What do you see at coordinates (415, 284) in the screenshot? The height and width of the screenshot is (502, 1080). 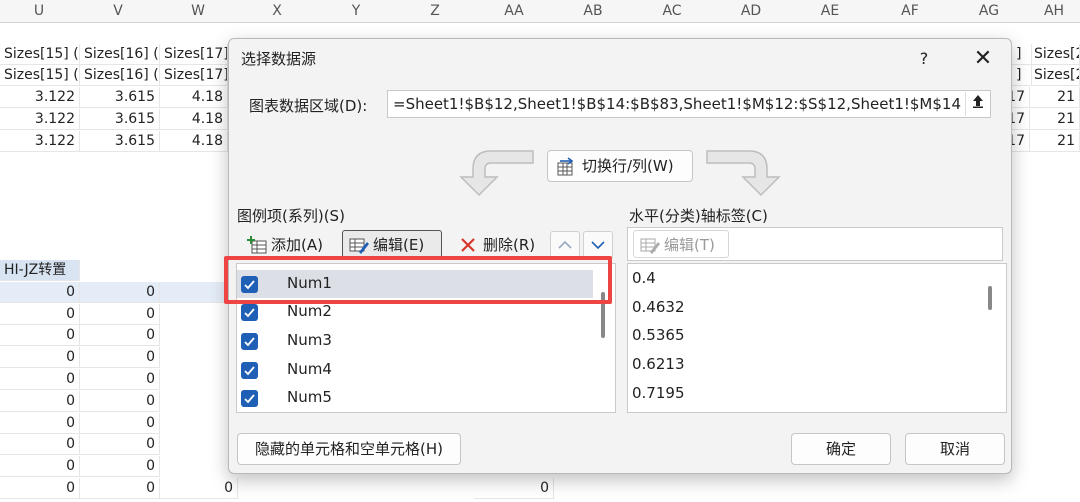 I see `series-item: Num1` at bounding box center [415, 284].